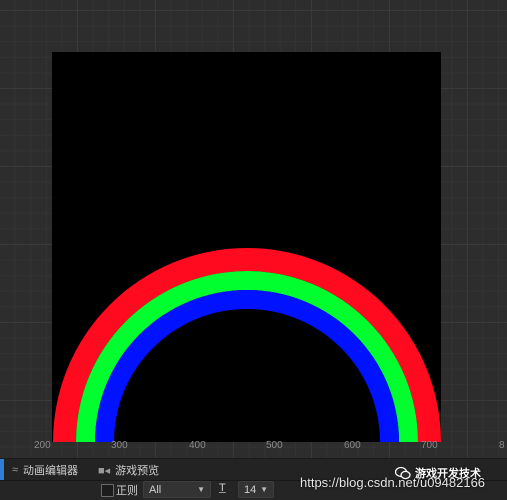  What do you see at coordinates (250, 489) in the screenshot?
I see `font-size-value: 14` at bounding box center [250, 489].